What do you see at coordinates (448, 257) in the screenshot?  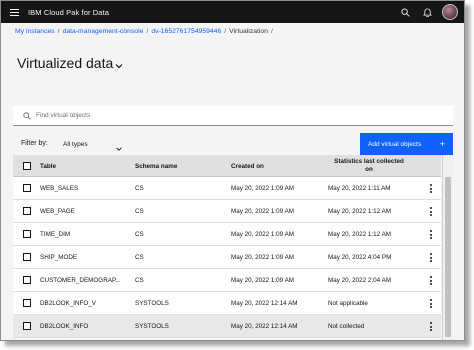 I see `scrollbar-thumb` at bounding box center [448, 257].